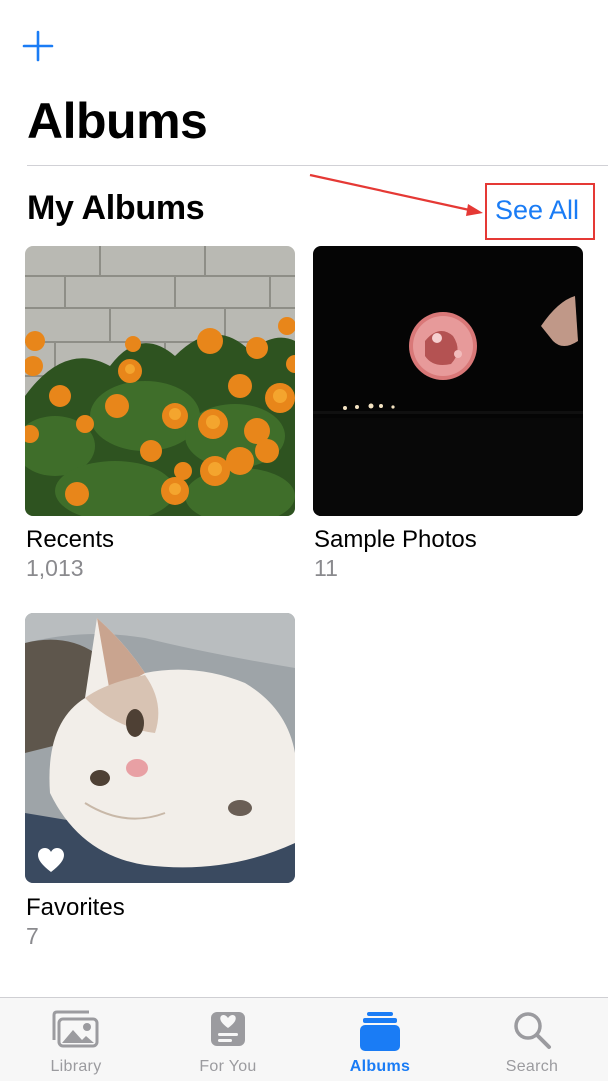 This screenshot has width=608, height=1081. I want to click on album-name-sample-photos: Sample Photos, so click(395, 539).